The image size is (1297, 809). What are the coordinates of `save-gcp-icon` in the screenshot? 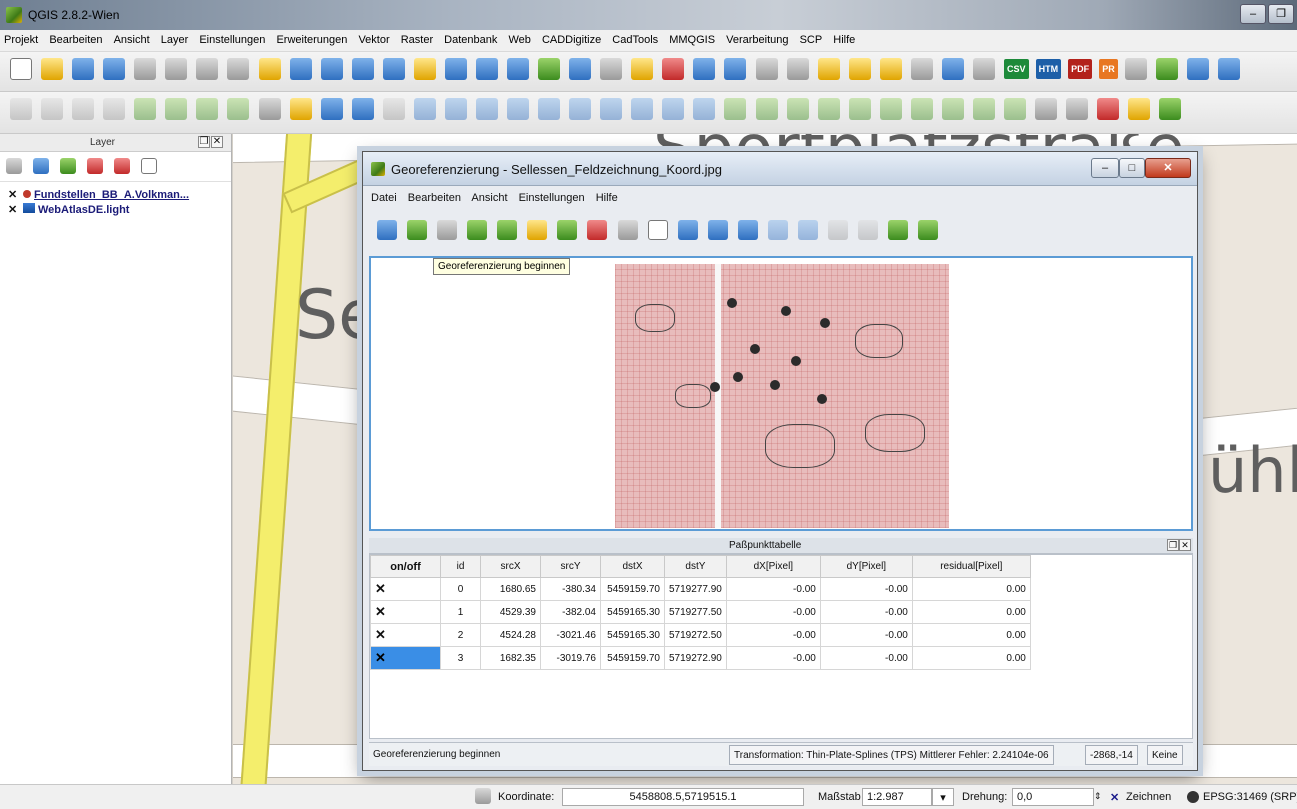 It's located at (507, 230).